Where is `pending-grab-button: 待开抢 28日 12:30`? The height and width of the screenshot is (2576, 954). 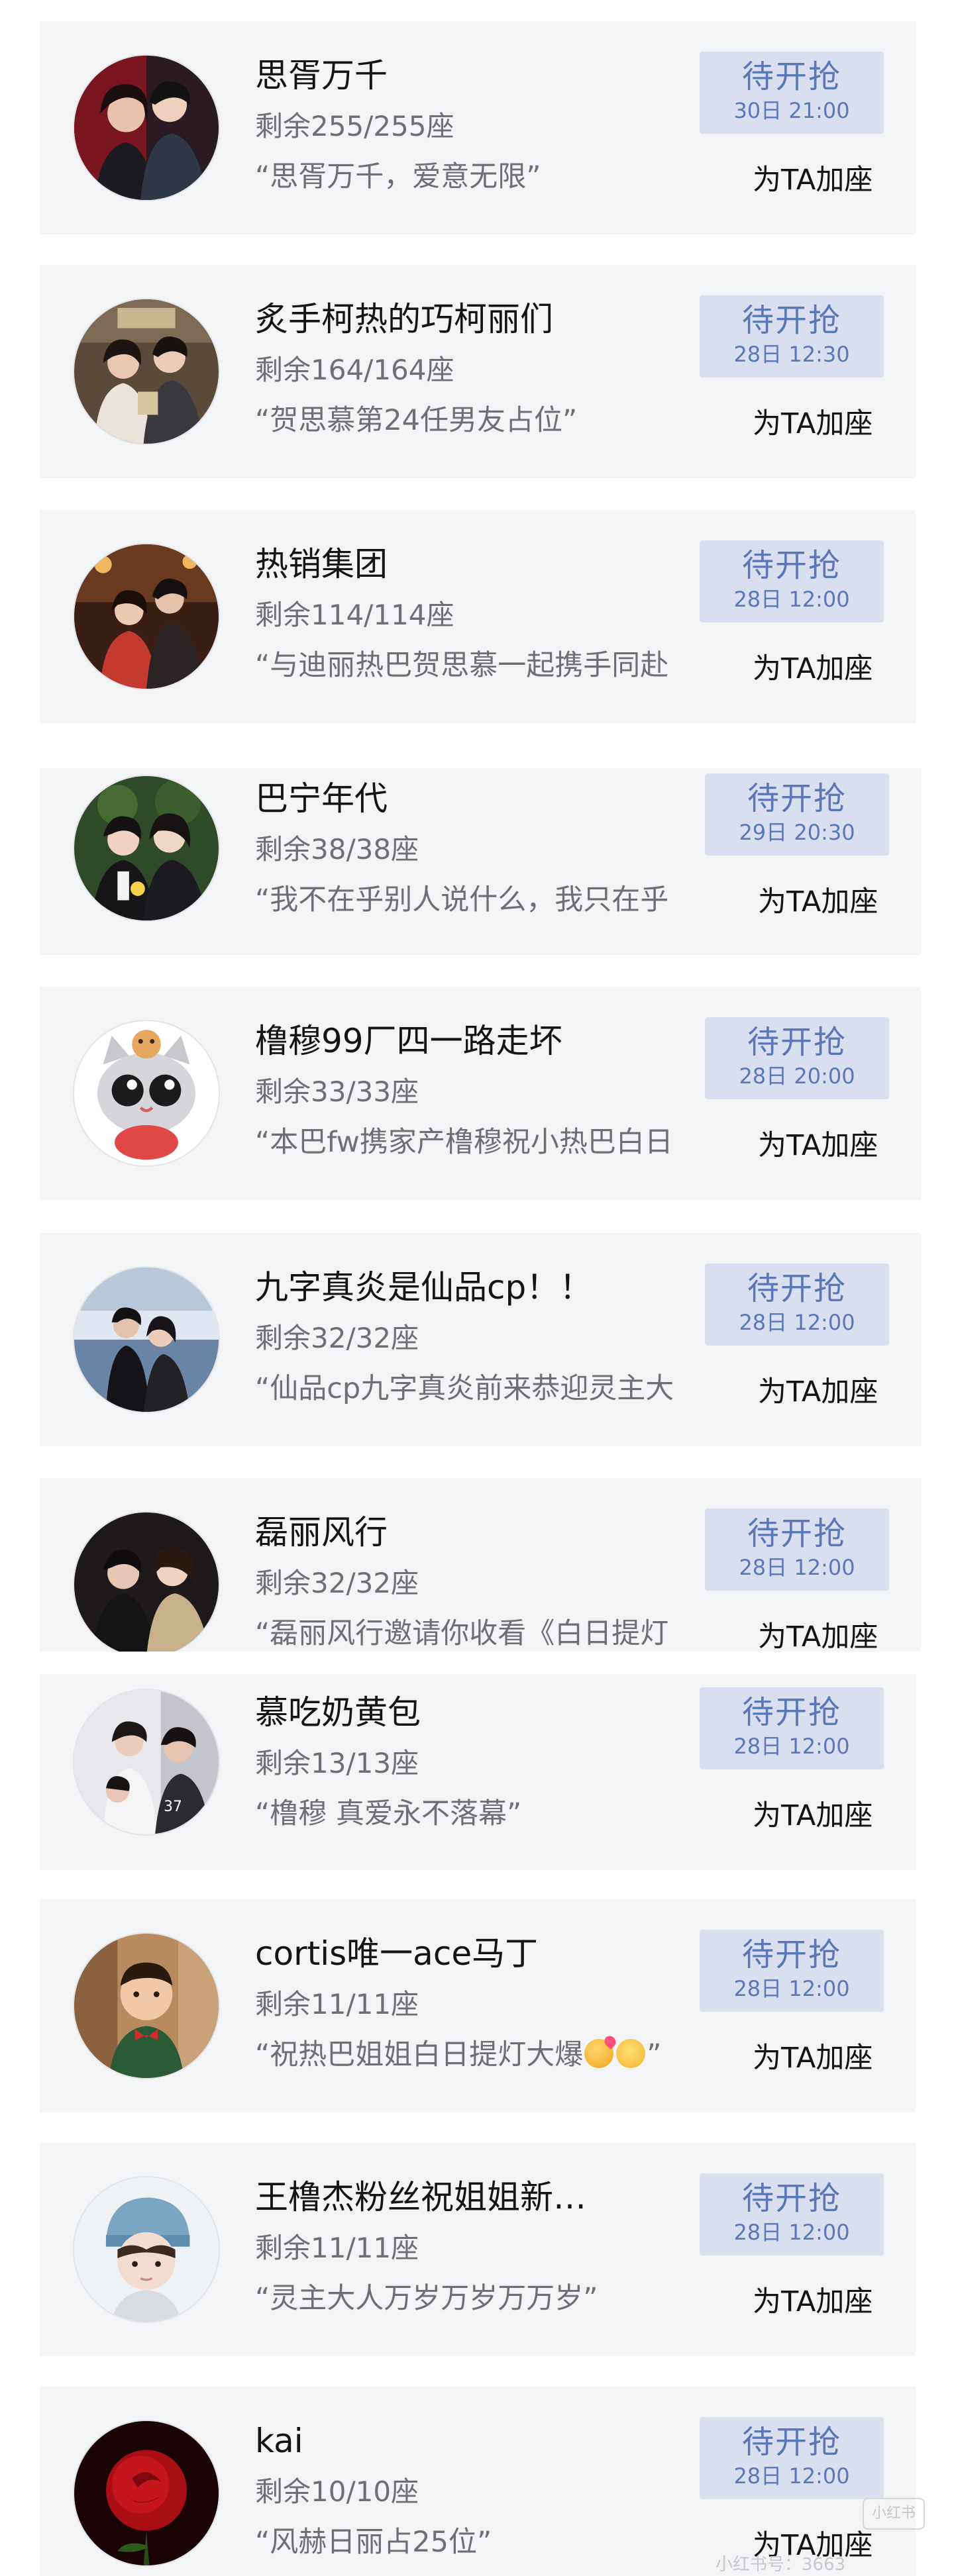
pending-grab-button: 待开抢 28日 12:30 is located at coordinates (792, 336).